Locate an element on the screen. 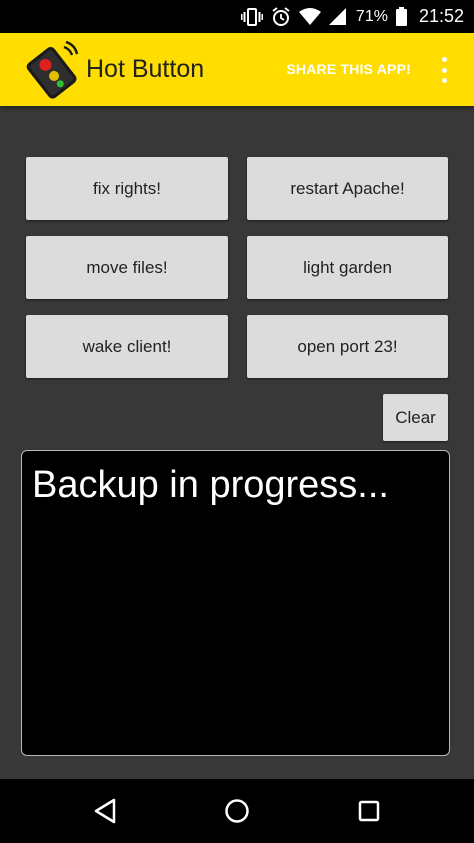 The width and height of the screenshot is (474, 843). home-icon is located at coordinates (237, 811).